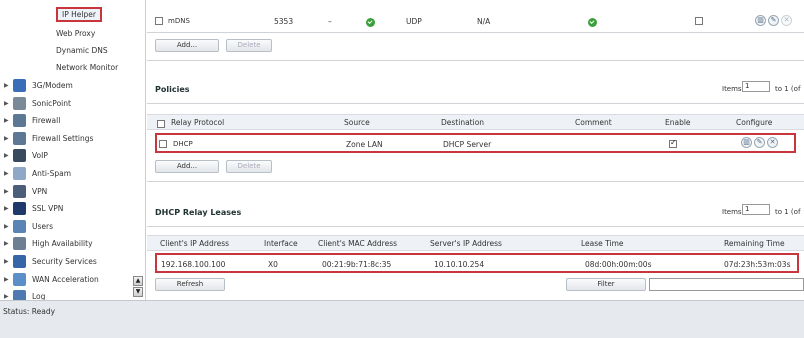 This screenshot has width=804, height=338. I want to click on policies-title: Policies, so click(172, 89).